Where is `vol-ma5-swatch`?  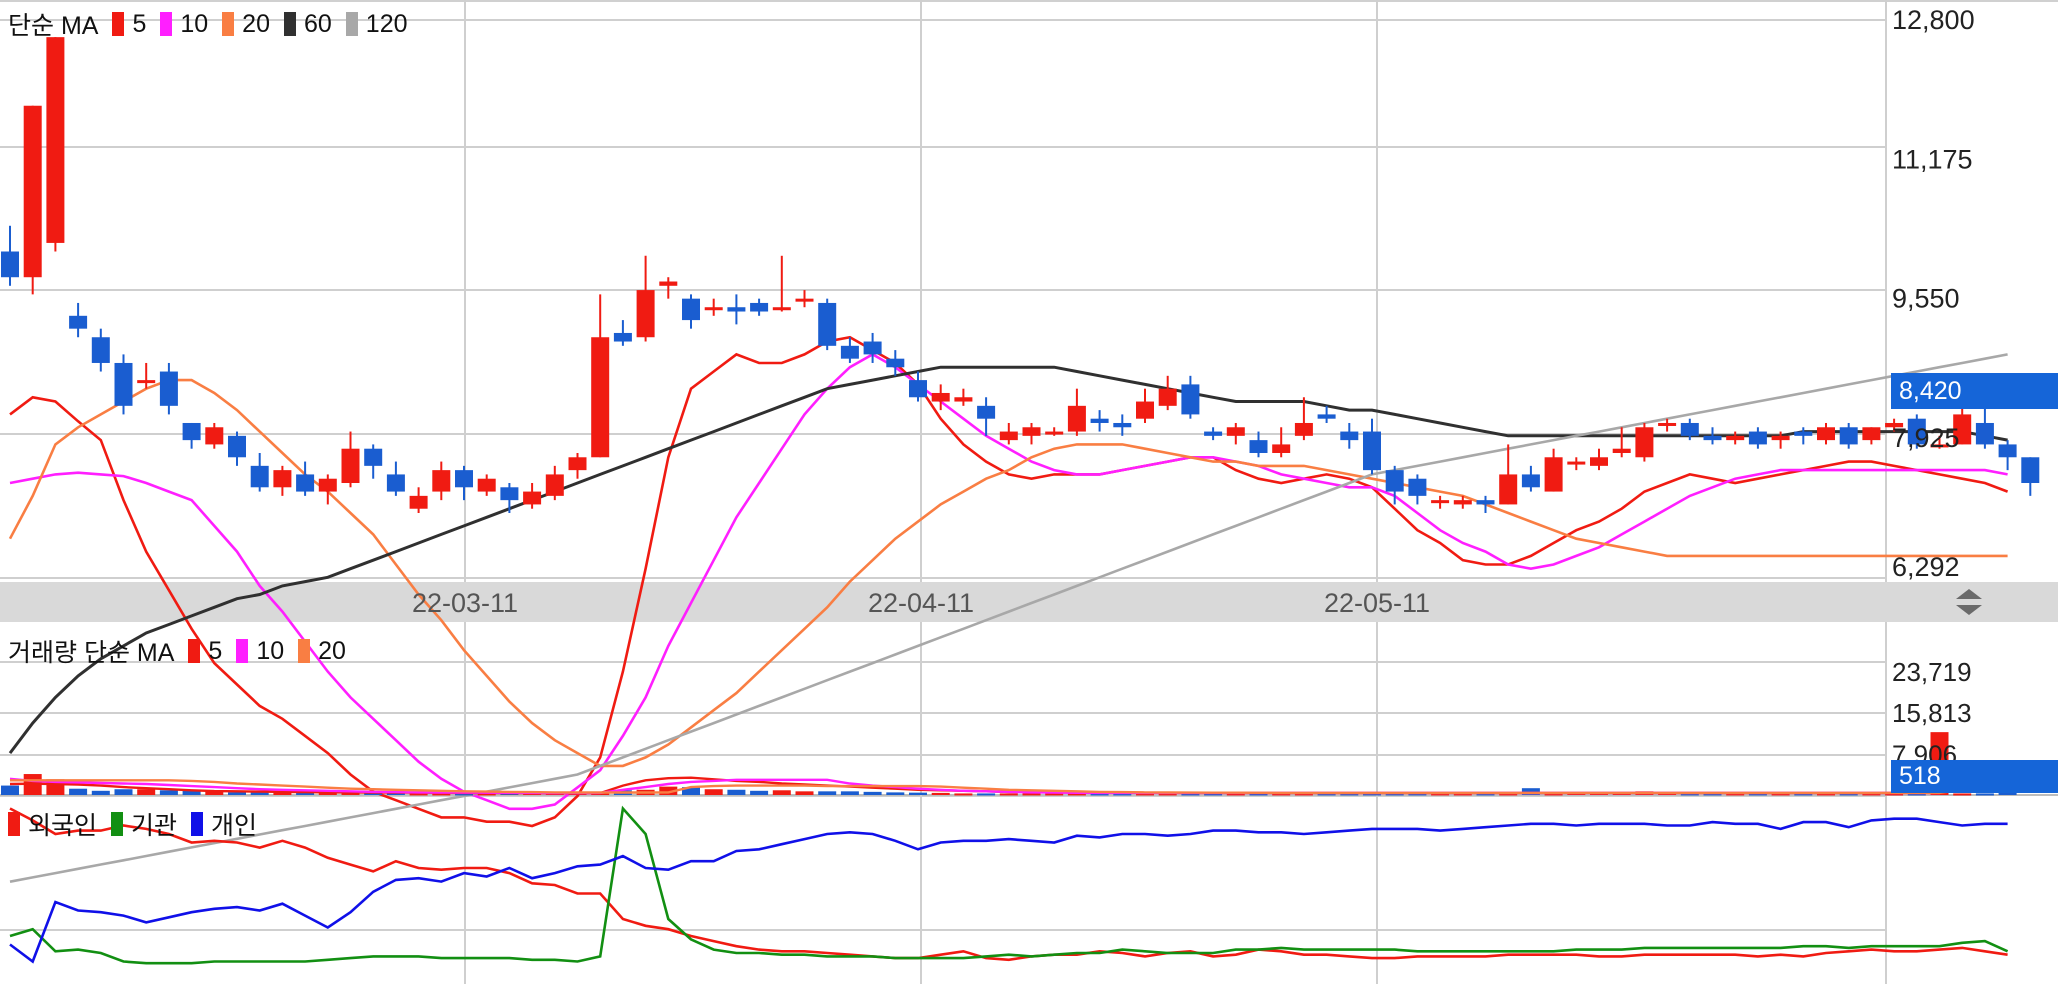 vol-ma5-swatch is located at coordinates (194, 651).